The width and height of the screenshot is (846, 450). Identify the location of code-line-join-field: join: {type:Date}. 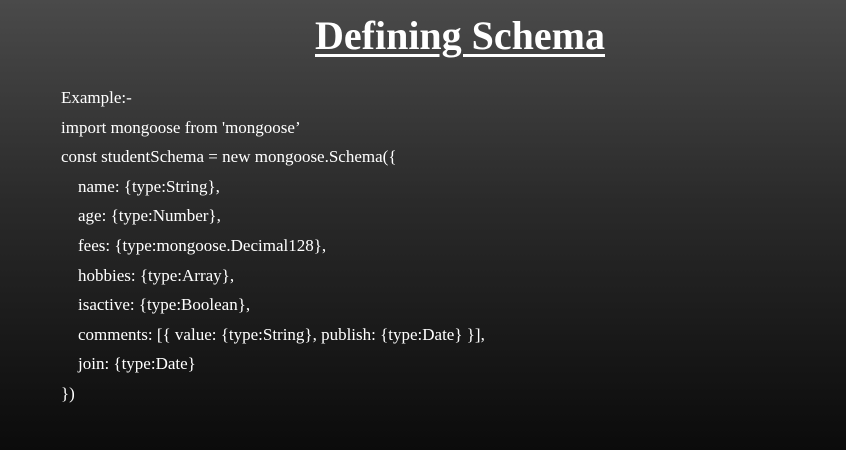
(137, 364).